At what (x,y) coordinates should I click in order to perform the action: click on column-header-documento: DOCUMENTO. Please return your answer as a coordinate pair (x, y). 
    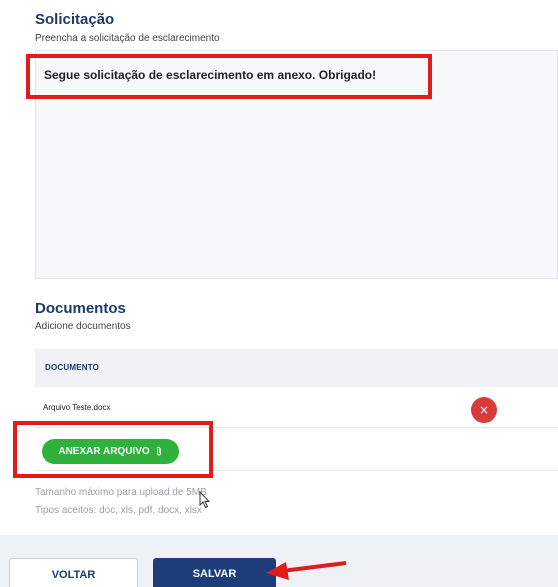
    Looking at the image, I should click on (72, 367).